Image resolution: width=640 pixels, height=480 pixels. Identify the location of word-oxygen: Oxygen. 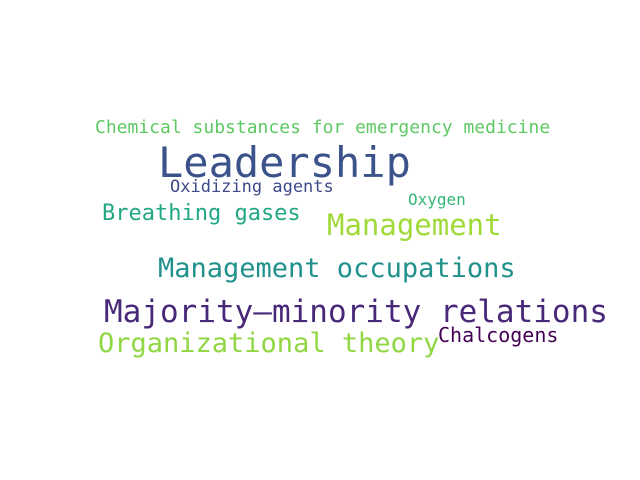
(437, 199).